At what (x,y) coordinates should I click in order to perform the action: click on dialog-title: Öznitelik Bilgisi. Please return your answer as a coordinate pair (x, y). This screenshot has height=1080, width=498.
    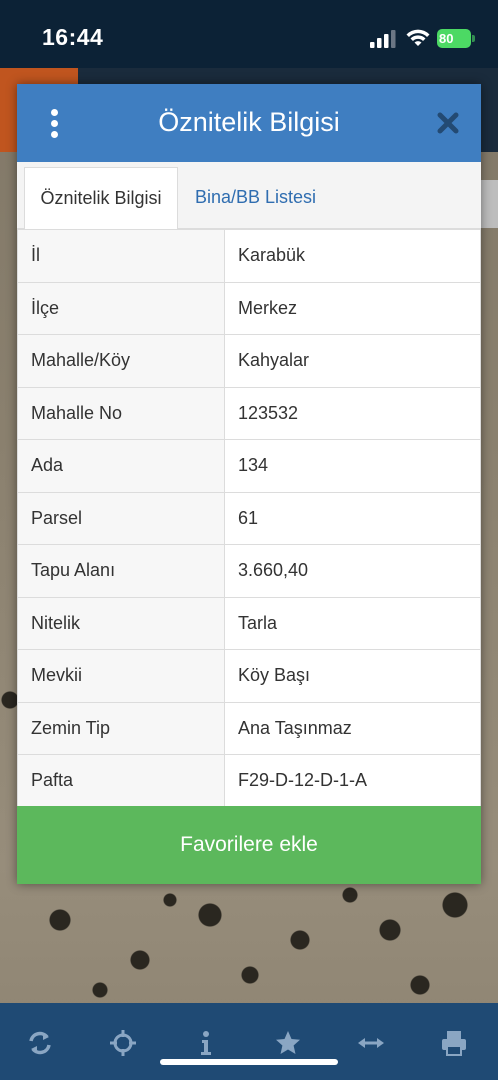
    Looking at the image, I should click on (249, 122).